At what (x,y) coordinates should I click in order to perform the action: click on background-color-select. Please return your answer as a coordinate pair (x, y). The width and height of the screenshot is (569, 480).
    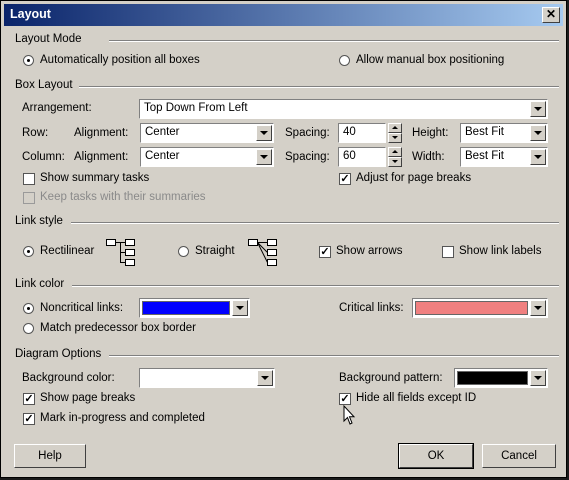
    Looking at the image, I should click on (207, 378).